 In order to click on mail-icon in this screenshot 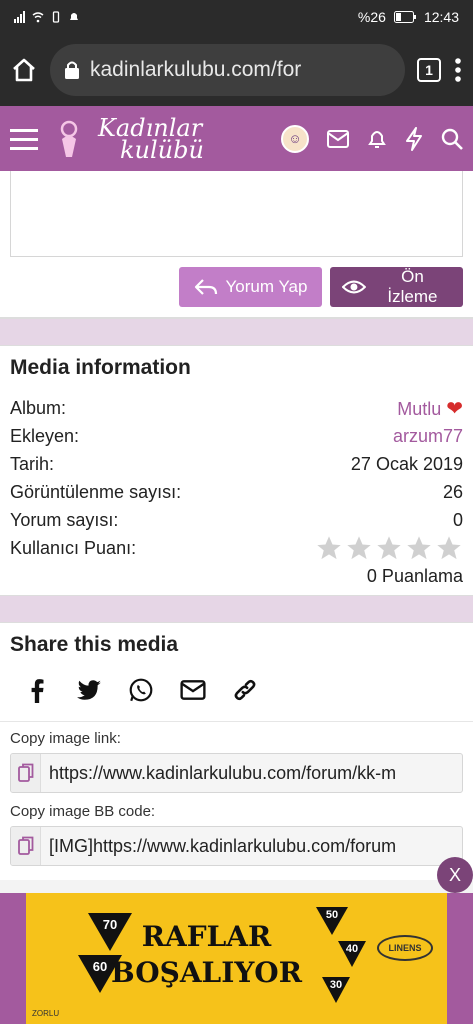, I will do `click(338, 138)`.